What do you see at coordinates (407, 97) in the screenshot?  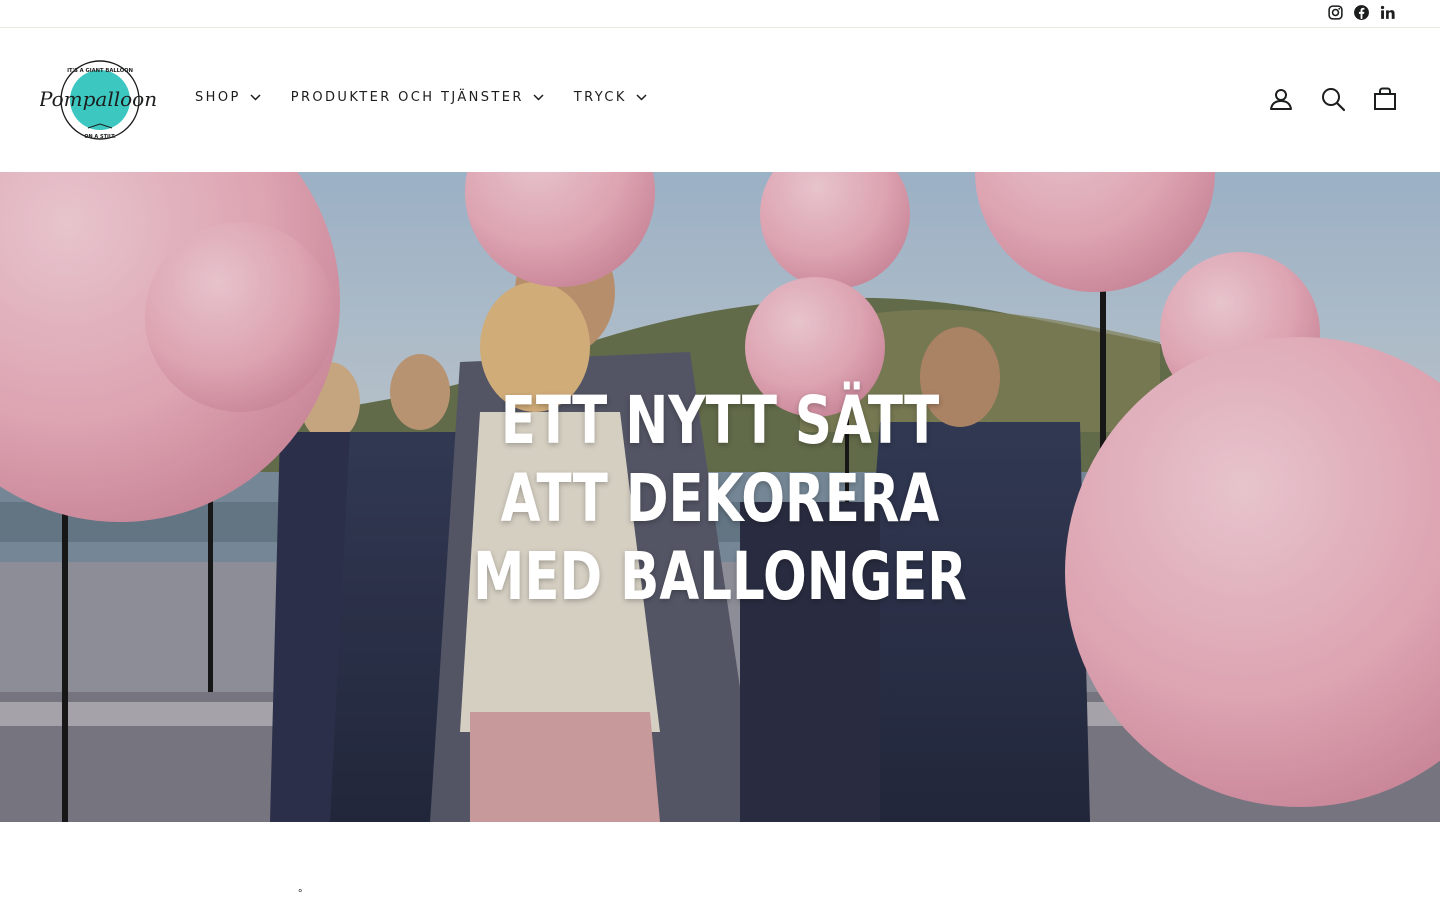 I see `nav-item-label: PRODUKTER OCH TJÄNSTER` at bounding box center [407, 97].